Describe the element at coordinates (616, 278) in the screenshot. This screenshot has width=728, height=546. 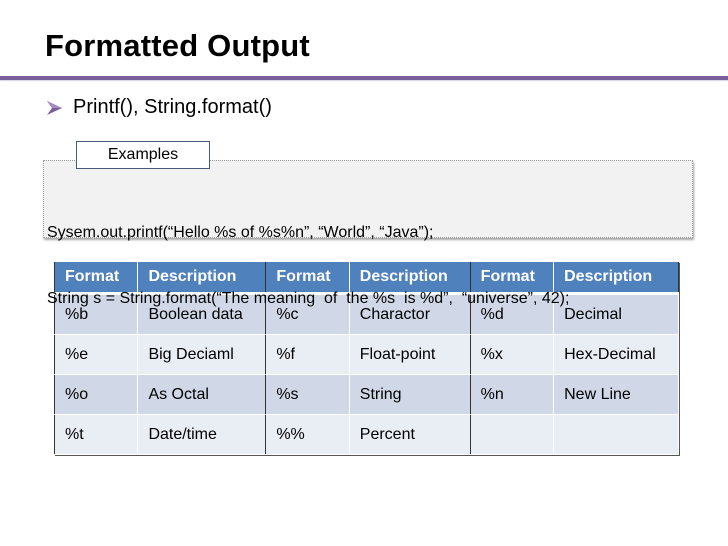
I see `column-header: Description` at that location.